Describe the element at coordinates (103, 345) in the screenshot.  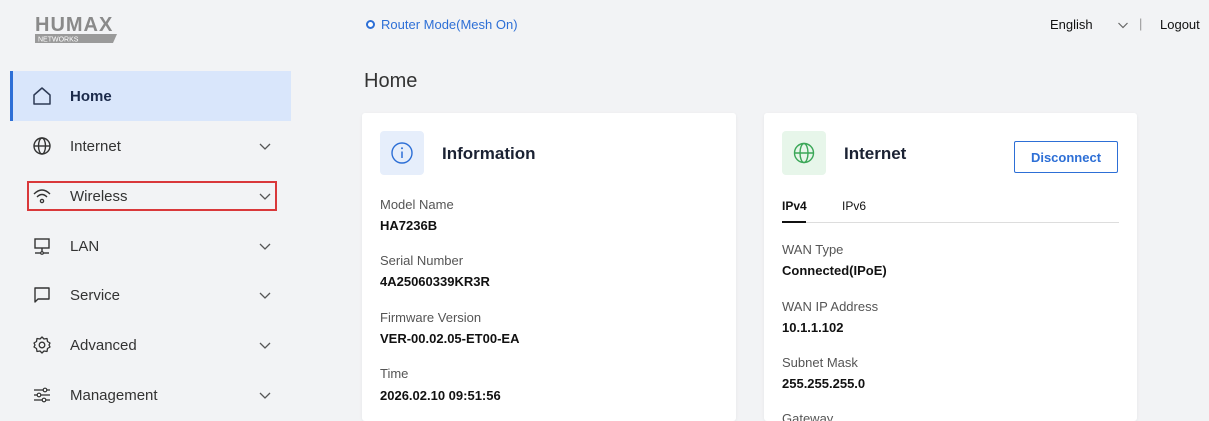
I see `sidebar-item-label: Advanced` at that location.